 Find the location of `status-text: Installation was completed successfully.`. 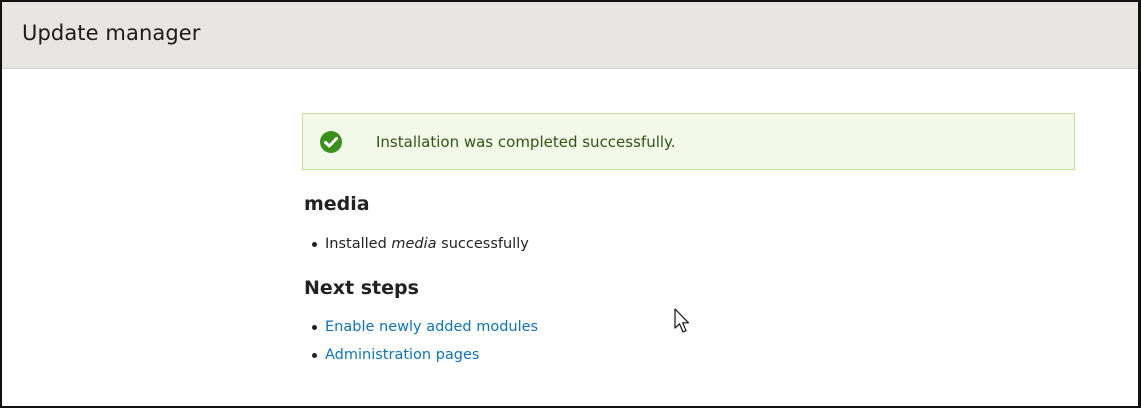

status-text: Installation was completed successfully. is located at coordinates (526, 142).